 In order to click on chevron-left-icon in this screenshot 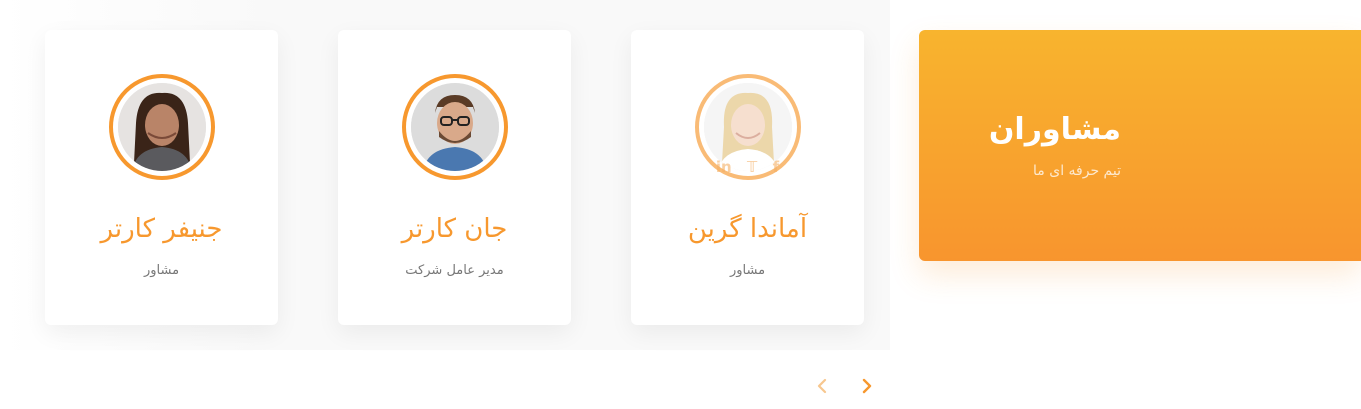, I will do `click(822, 388)`.